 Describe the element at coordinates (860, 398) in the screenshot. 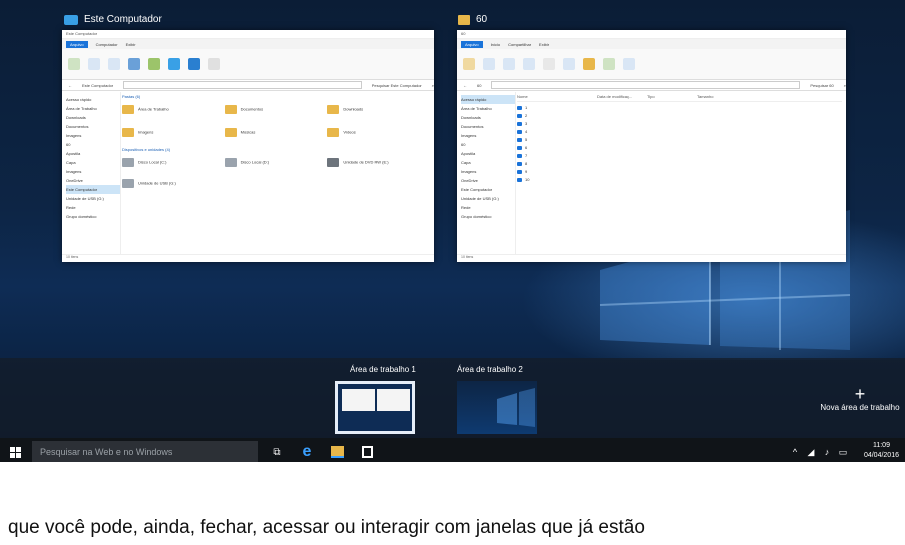

I see `new-desktop-button: + Nova área de trabalho` at that location.